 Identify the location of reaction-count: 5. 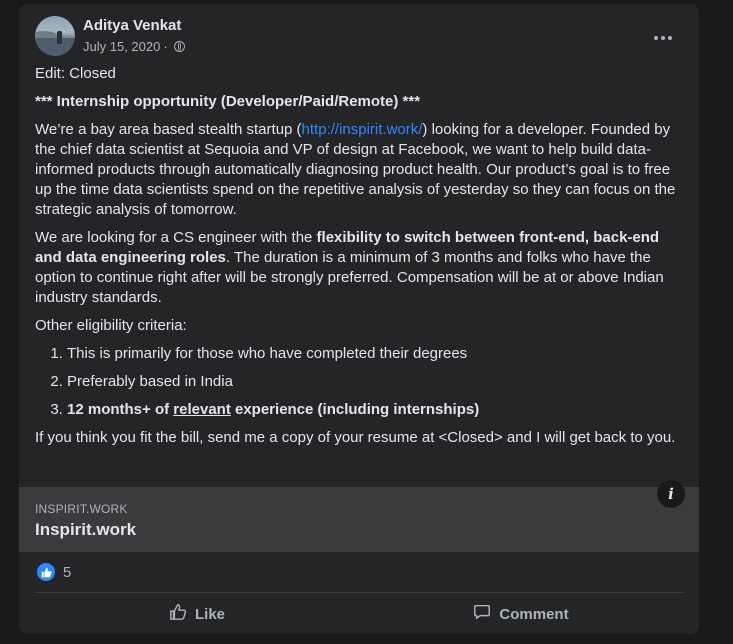
(67, 572).